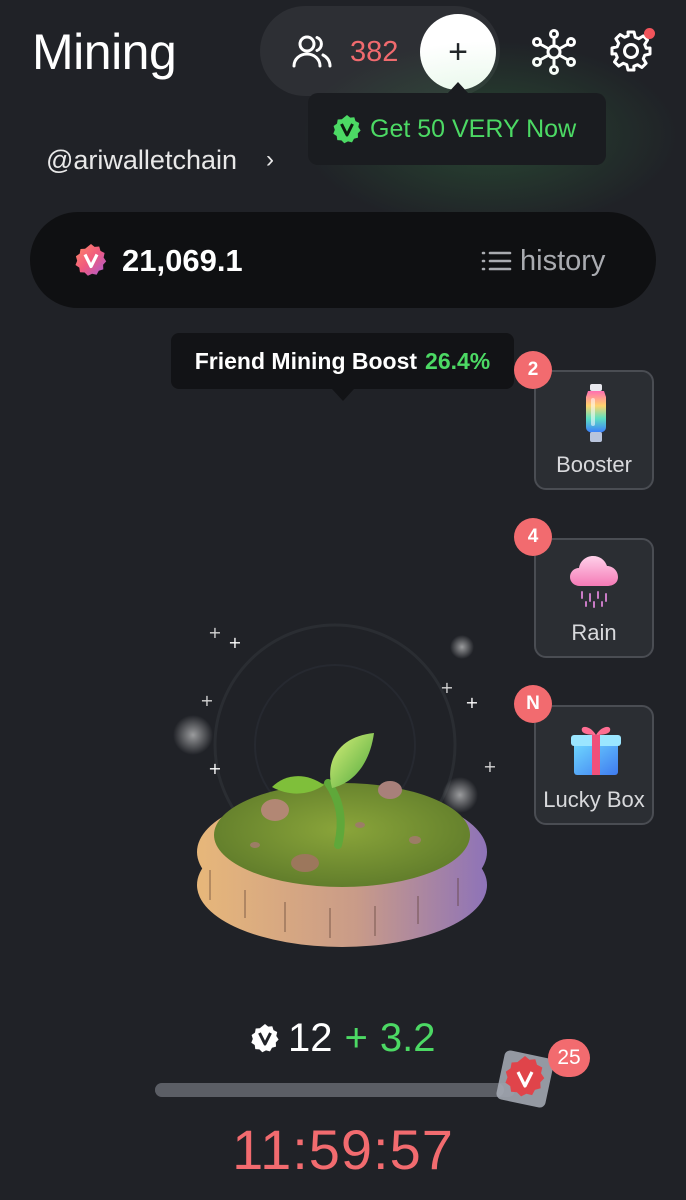 The height and width of the screenshot is (1200, 686). What do you see at coordinates (596, 413) in the screenshot?
I see `booster-bottle-icon` at bounding box center [596, 413].